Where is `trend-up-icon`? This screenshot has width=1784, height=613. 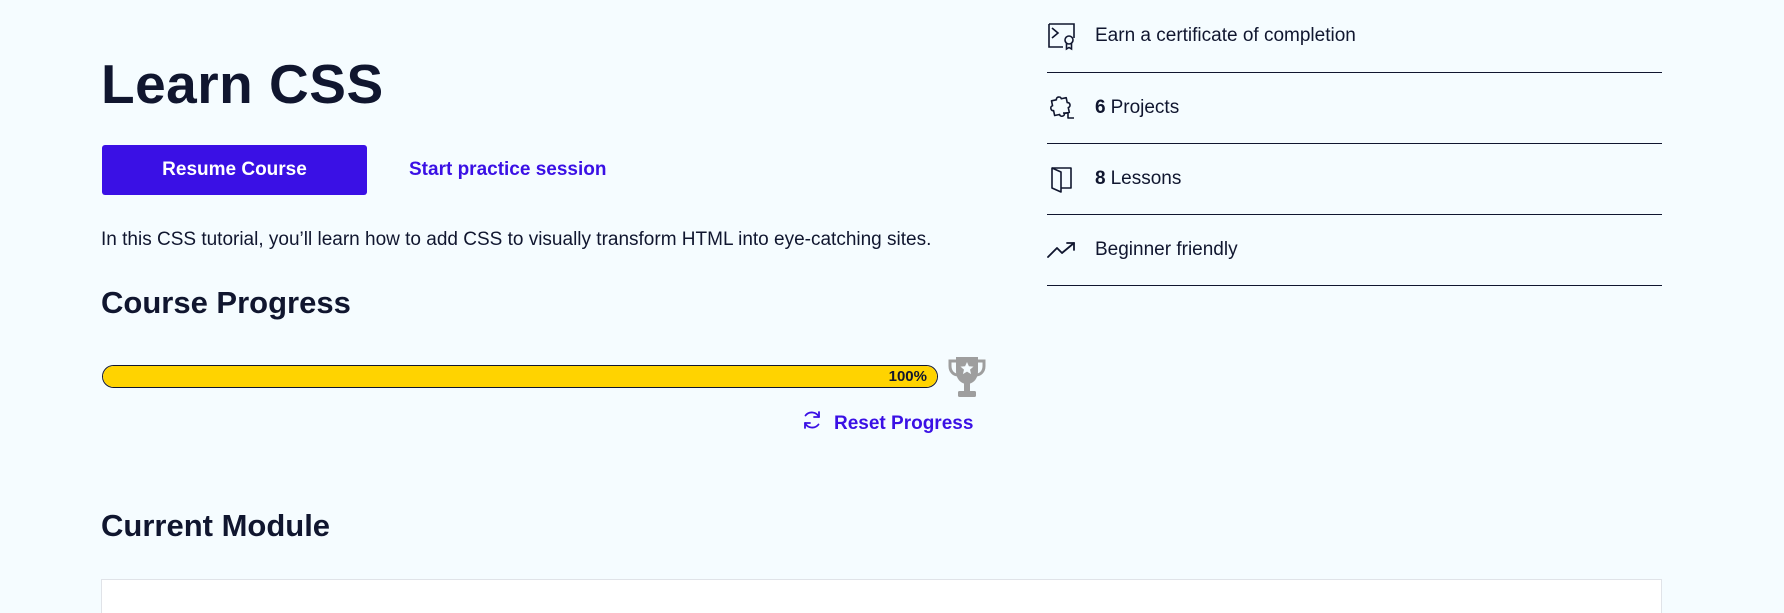 trend-up-icon is located at coordinates (1062, 250).